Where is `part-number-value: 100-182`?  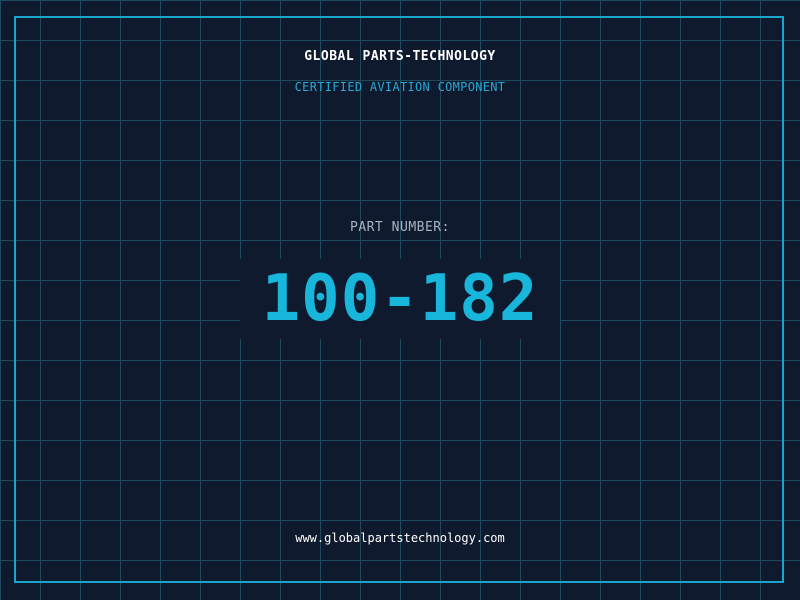
part-number-value: 100-182 is located at coordinates (400, 299).